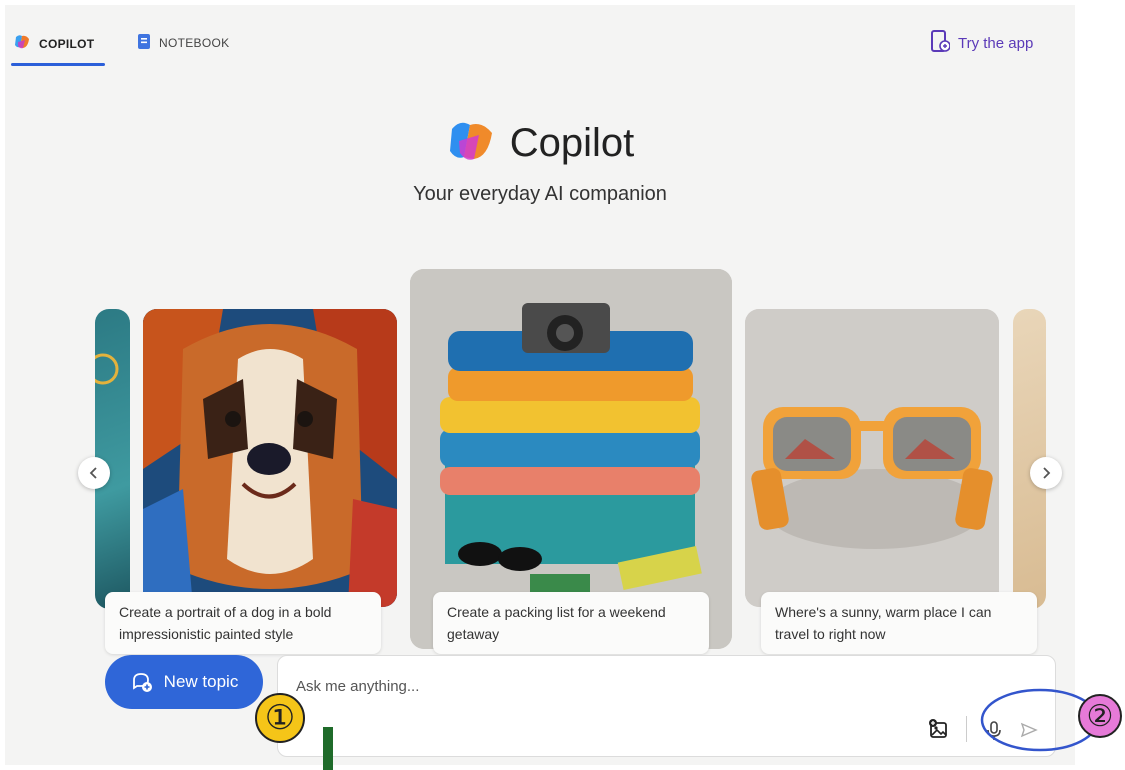  What do you see at coordinates (201, 681) in the screenshot?
I see `new-topic-label: New topic` at bounding box center [201, 681].